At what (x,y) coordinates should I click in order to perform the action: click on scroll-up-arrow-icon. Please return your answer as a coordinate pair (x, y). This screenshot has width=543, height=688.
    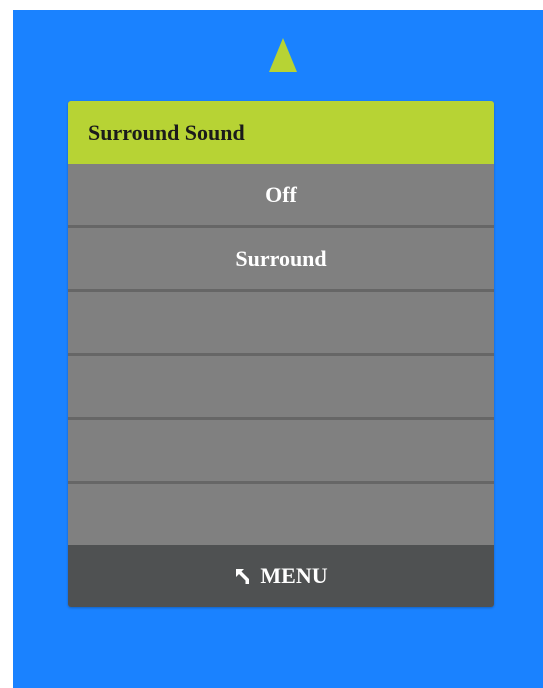
    Looking at the image, I should click on (283, 55).